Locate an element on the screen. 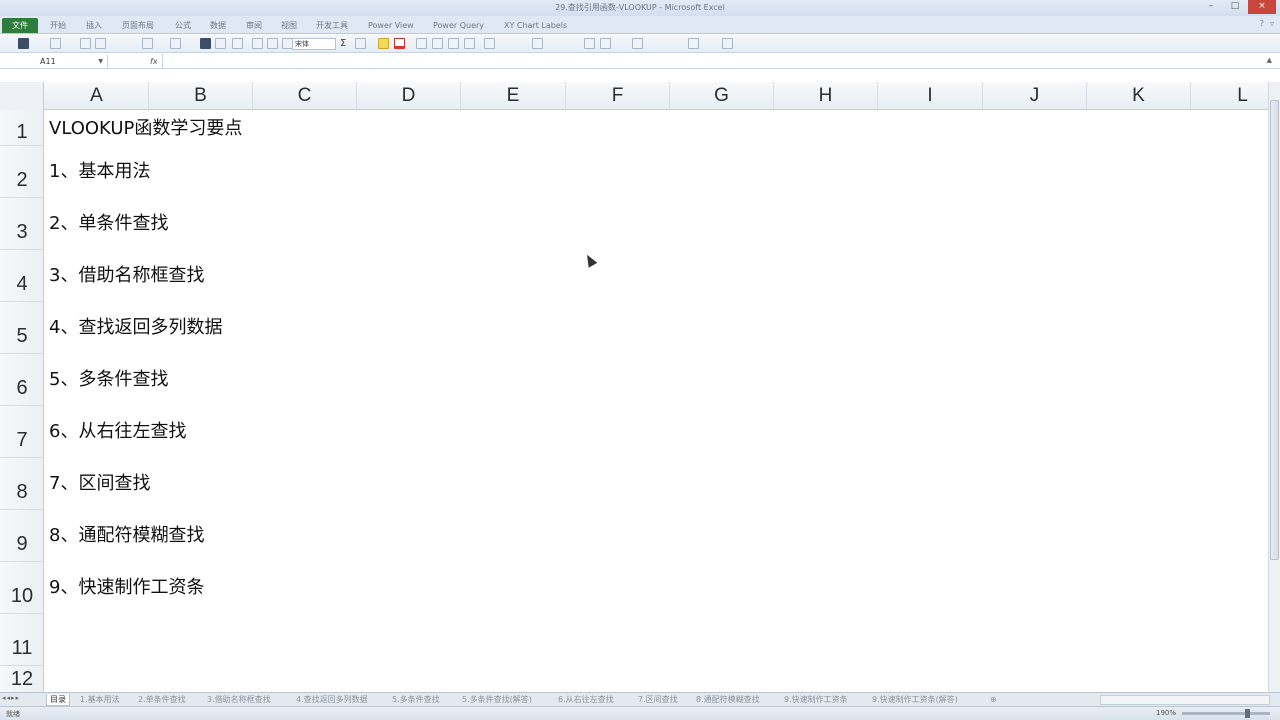  redo-icon is located at coordinates (100, 43).